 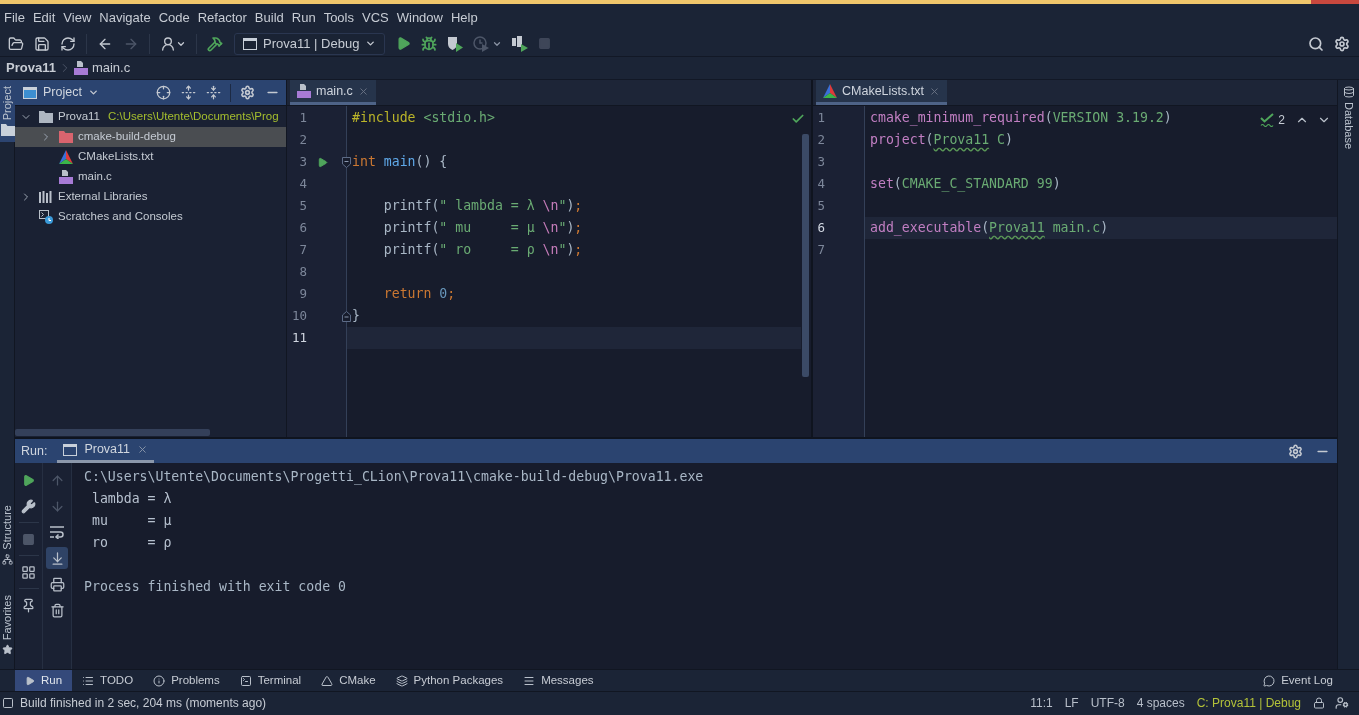 What do you see at coordinates (558, 680) in the screenshot?
I see `tool-window-button: Messages` at bounding box center [558, 680].